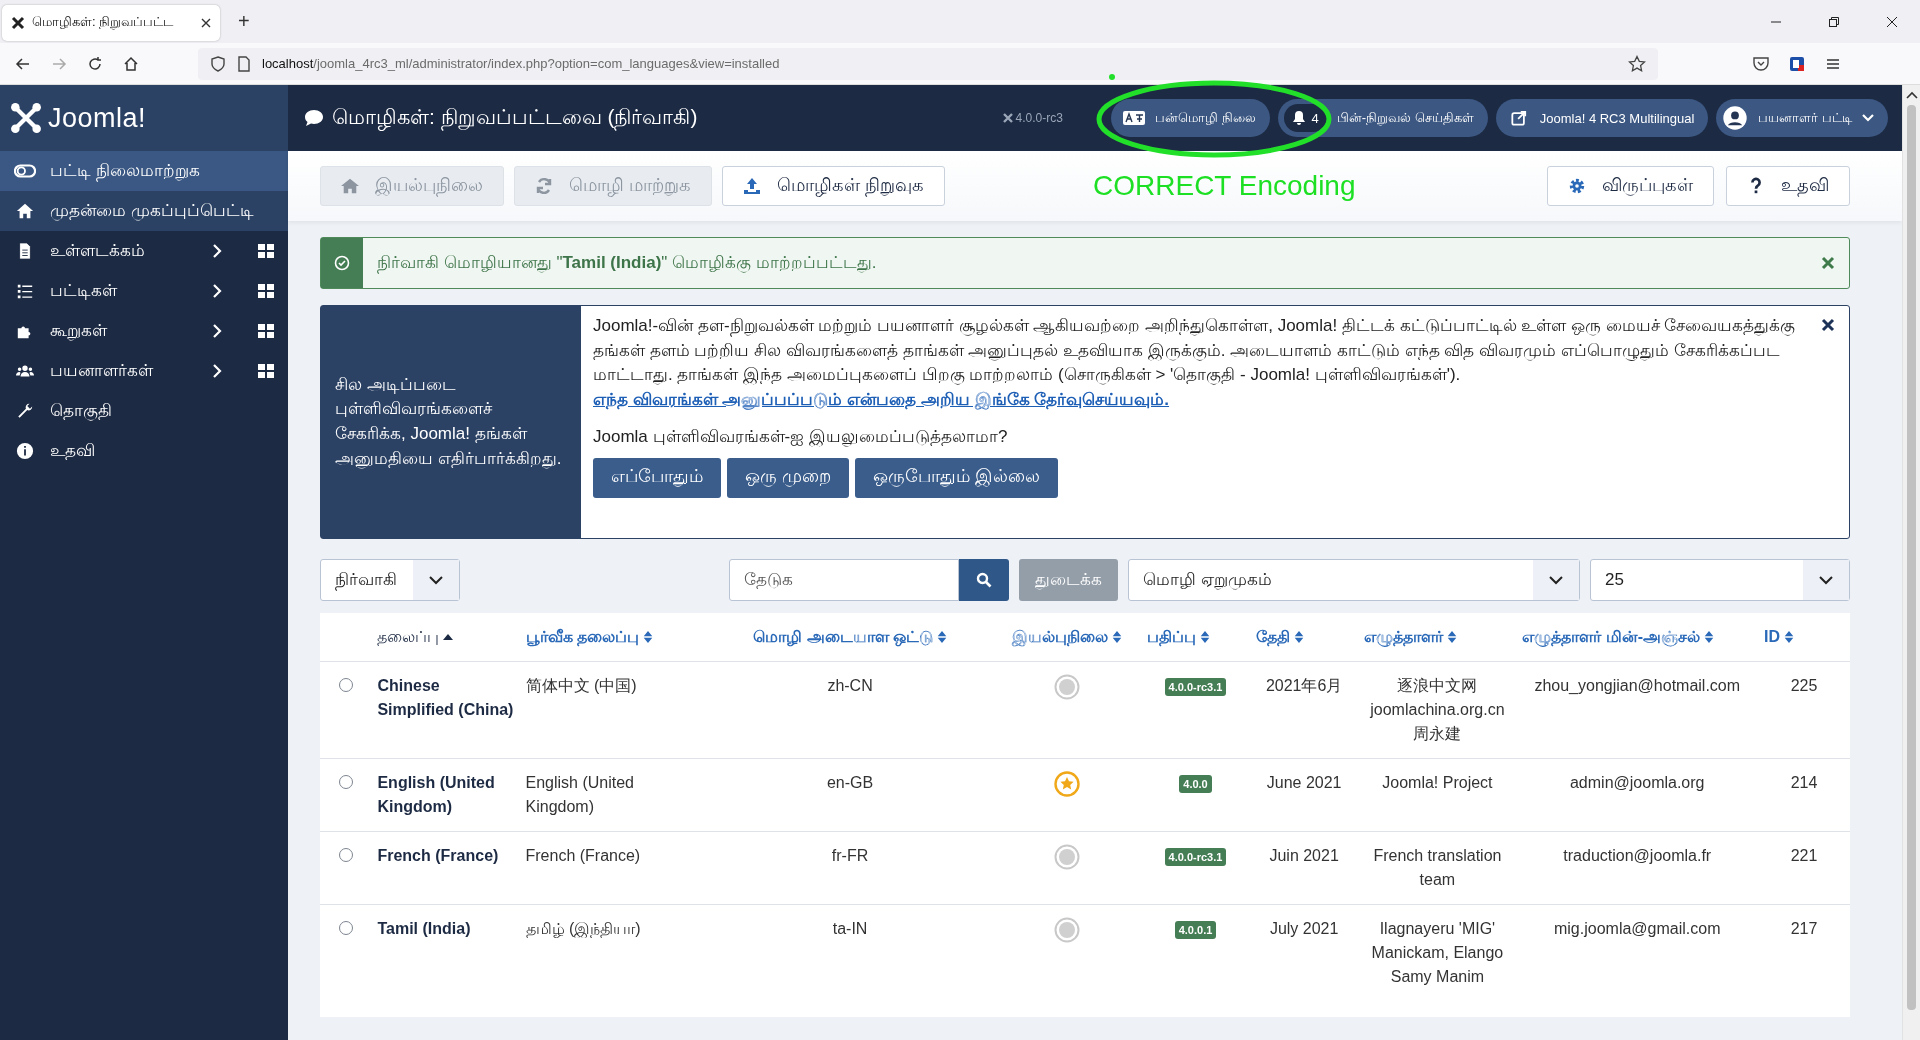 The width and height of the screenshot is (1920, 1040). I want to click on star-icon, so click(1637, 63).